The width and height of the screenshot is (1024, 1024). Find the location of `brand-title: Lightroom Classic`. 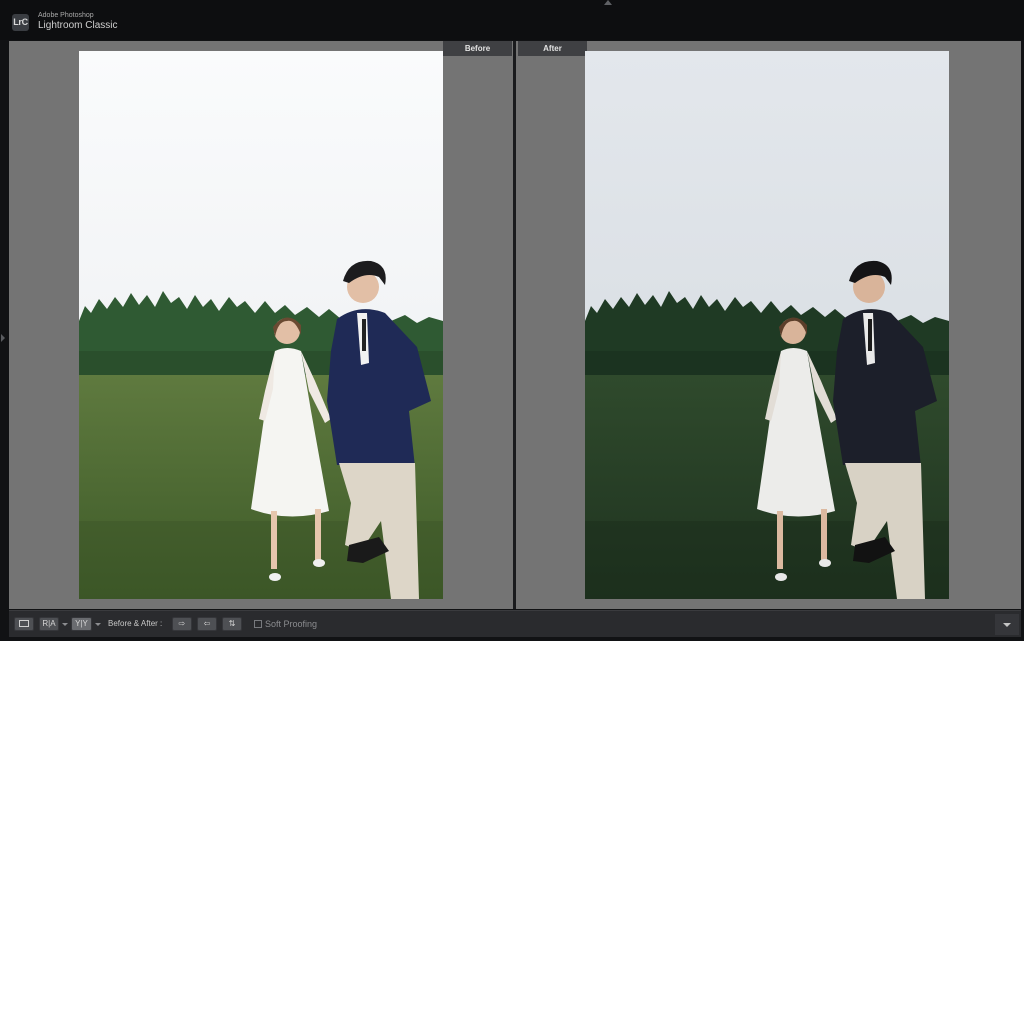

brand-title: Lightroom Classic is located at coordinates (78, 25).